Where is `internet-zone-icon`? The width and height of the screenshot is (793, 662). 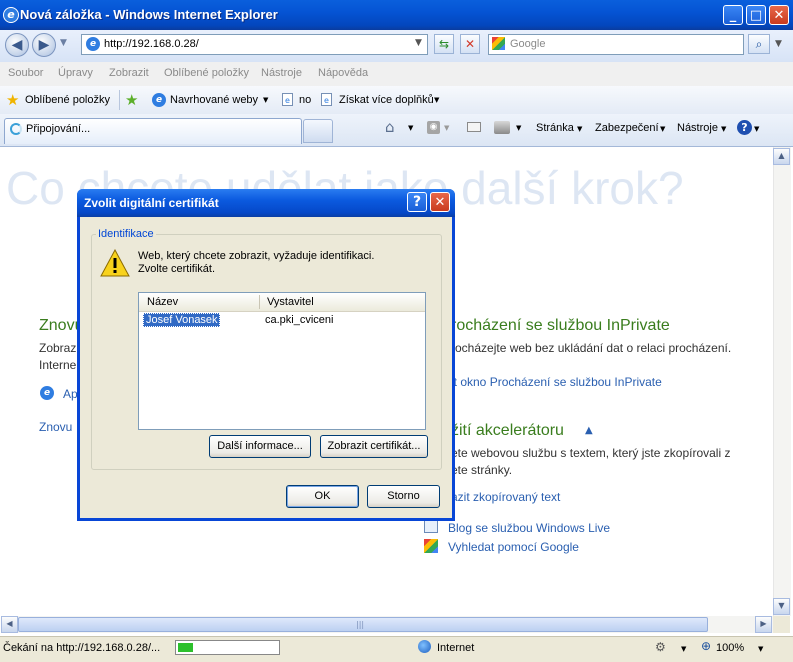
internet-zone-icon is located at coordinates (424, 646).